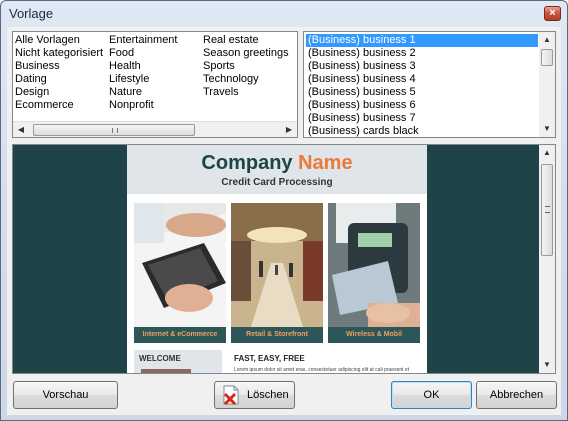 The image size is (568, 421). I want to click on company-name: Company Name, so click(277, 163).